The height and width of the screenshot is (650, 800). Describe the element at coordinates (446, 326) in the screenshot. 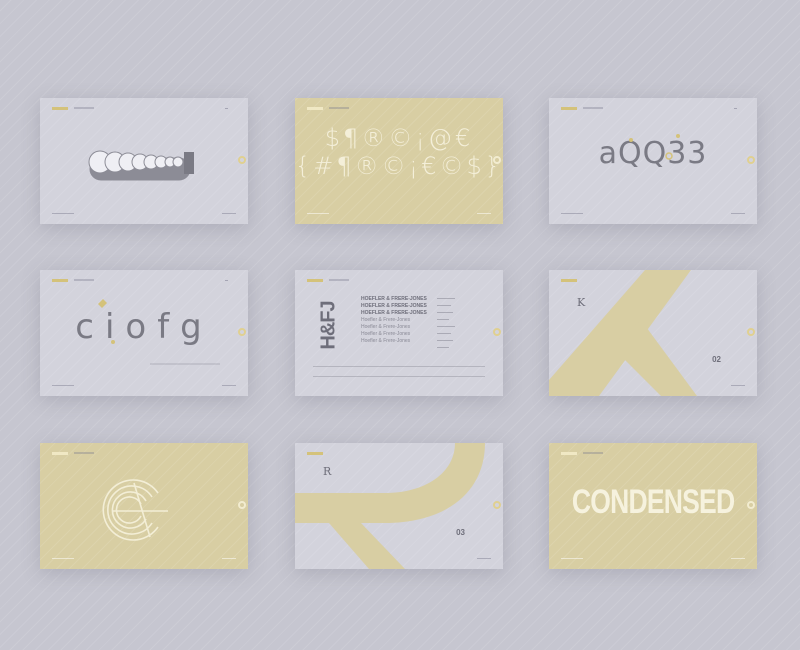

I see `hfj-text-columns` at that location.